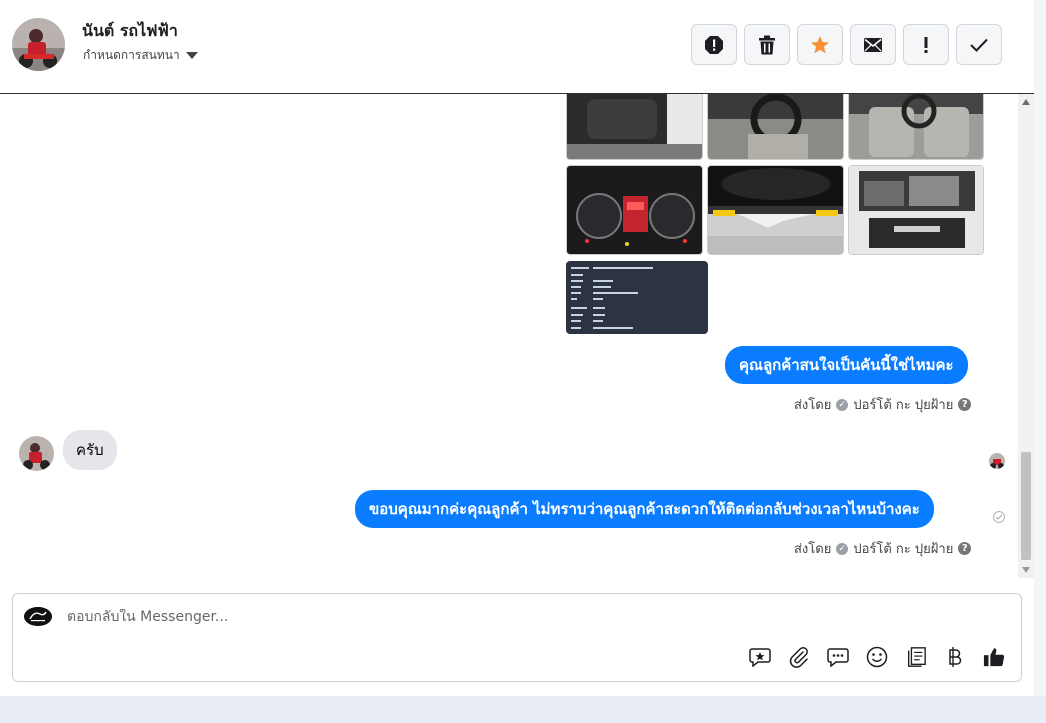 Image resolution: width=1046 pixels, height=723 pixels. Describe the element at coordinates (191, 55) in the screenshot. I see `caret-down-icon` at that location.